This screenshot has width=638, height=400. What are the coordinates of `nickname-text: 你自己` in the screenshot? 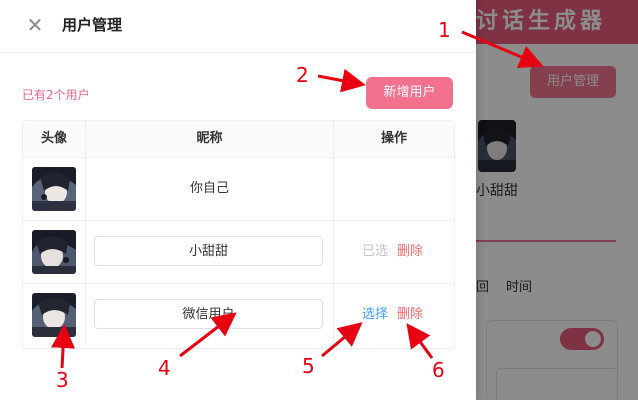 It's located at (209, 188).